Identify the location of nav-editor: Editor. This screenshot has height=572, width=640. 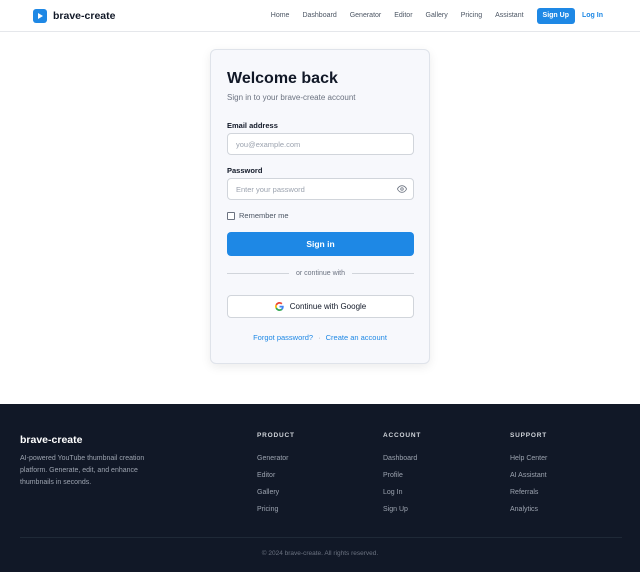
(403, 16).